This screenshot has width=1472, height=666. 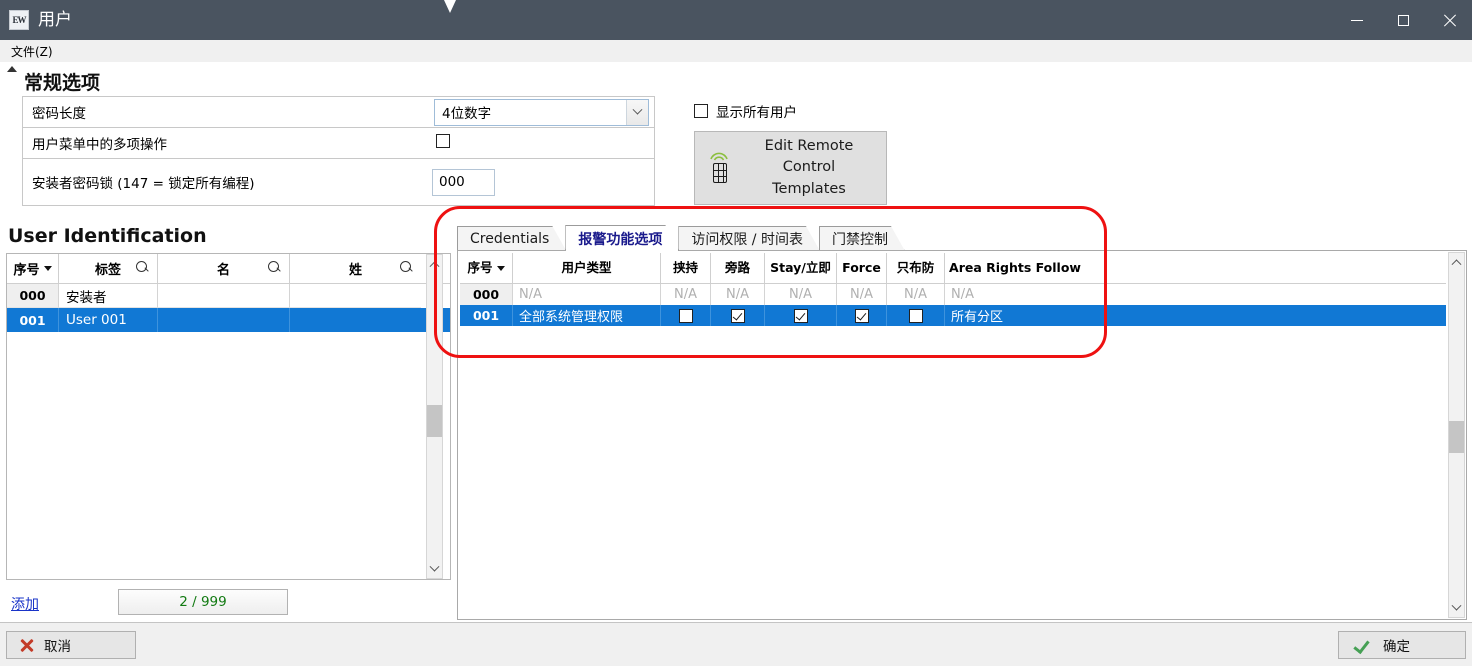 I want to click on minimize-button, so click(x=1357, y=20).